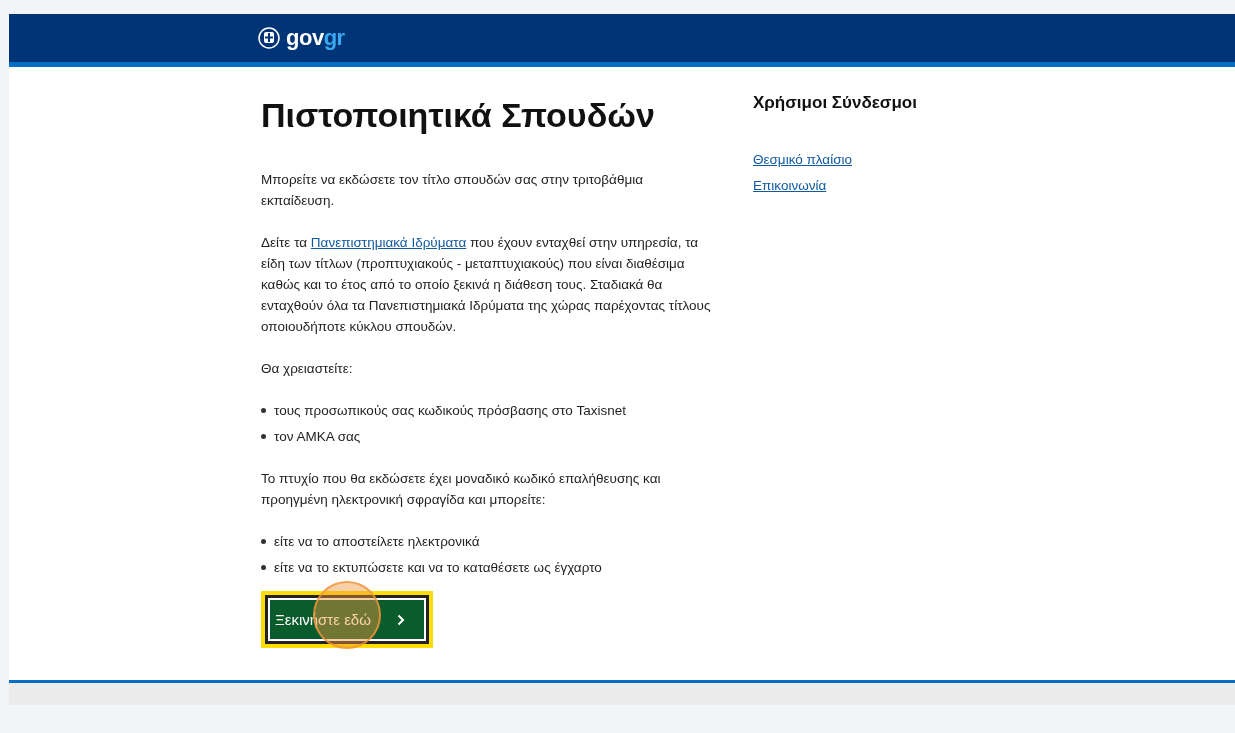  What do you see at coordinates (317, 437) in the screenshot?
I see `requirement-item: τον ΑΜΚΑ σας` at bounding box center [317, 437].